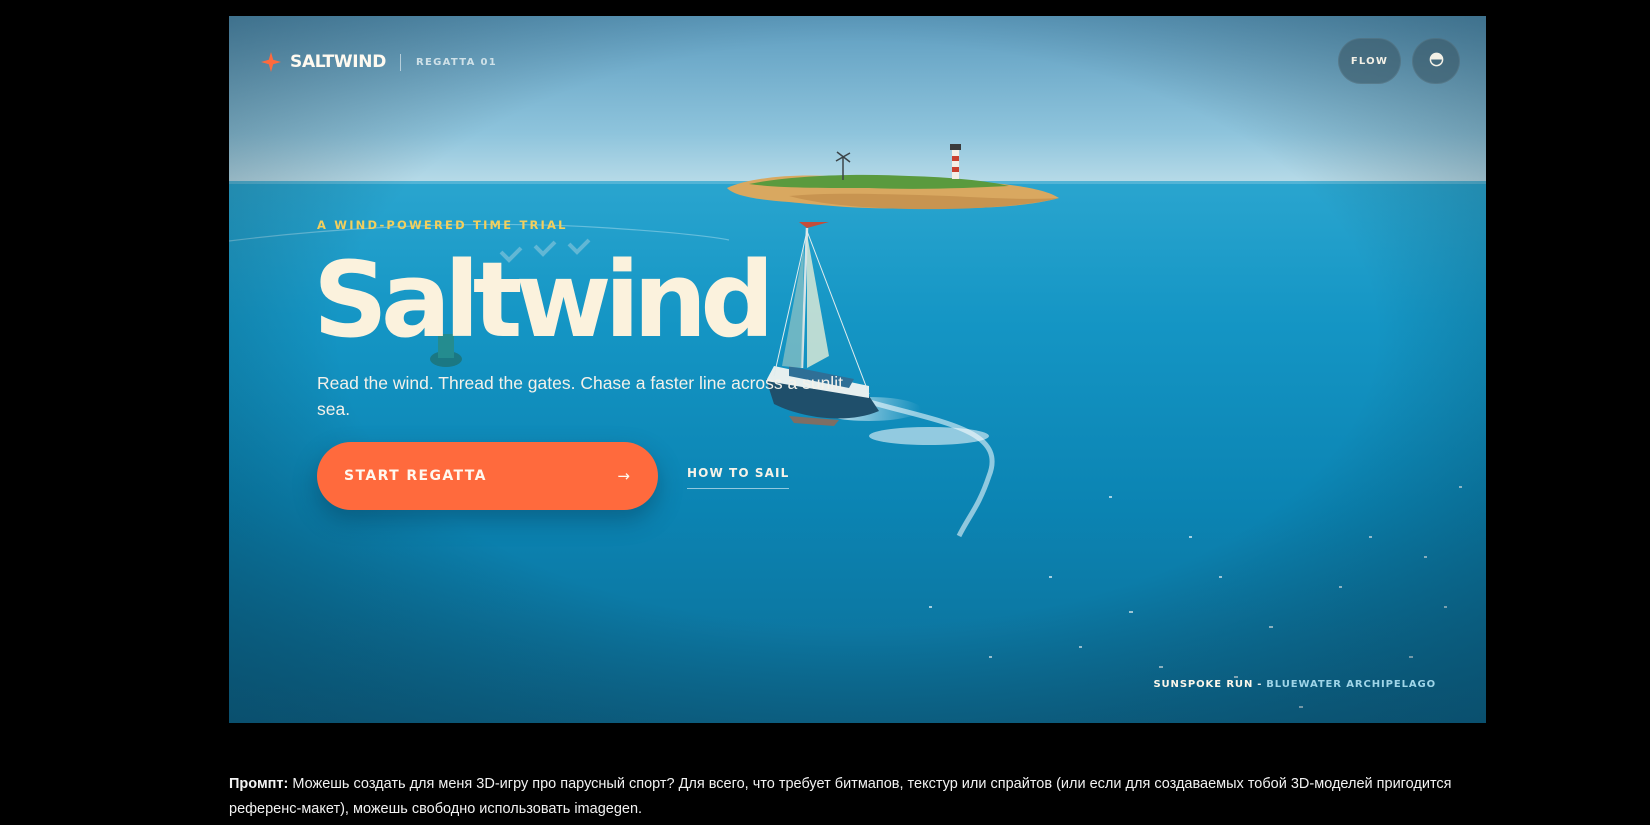  I want to click on flow-button: FLOW, so click(1369, 61).